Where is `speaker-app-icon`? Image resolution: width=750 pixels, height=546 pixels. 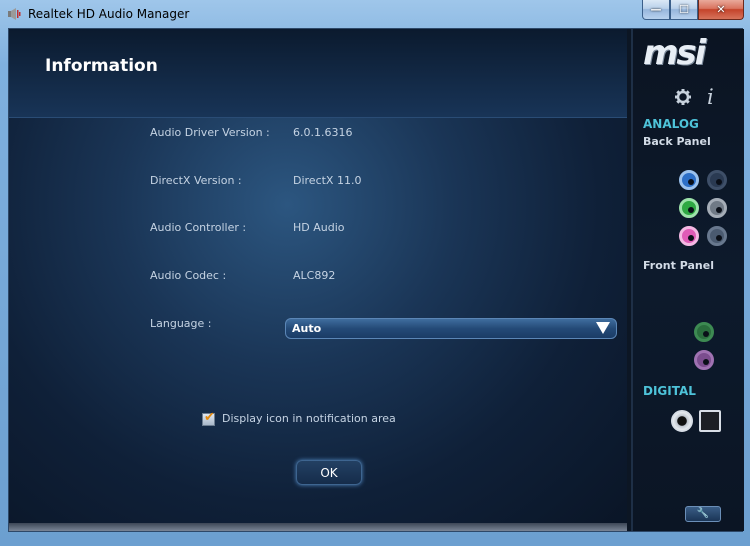
speaker-app-icon is located at coordinates (14, 14).